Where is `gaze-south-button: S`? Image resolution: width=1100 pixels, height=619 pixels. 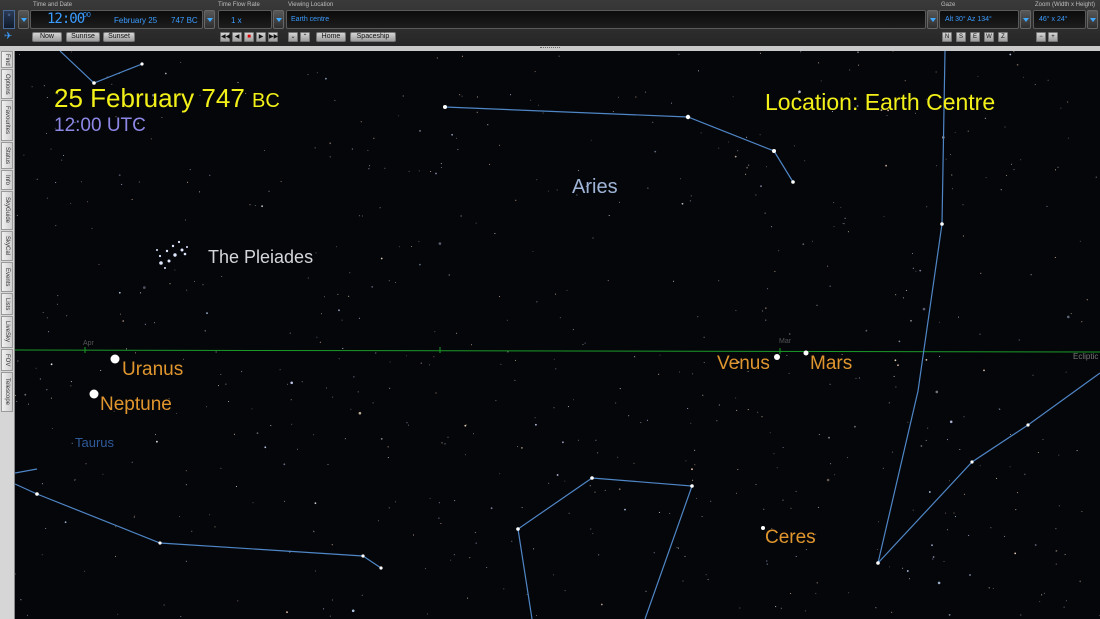 gaze-south-button: S is located at coordinates (961, 37).